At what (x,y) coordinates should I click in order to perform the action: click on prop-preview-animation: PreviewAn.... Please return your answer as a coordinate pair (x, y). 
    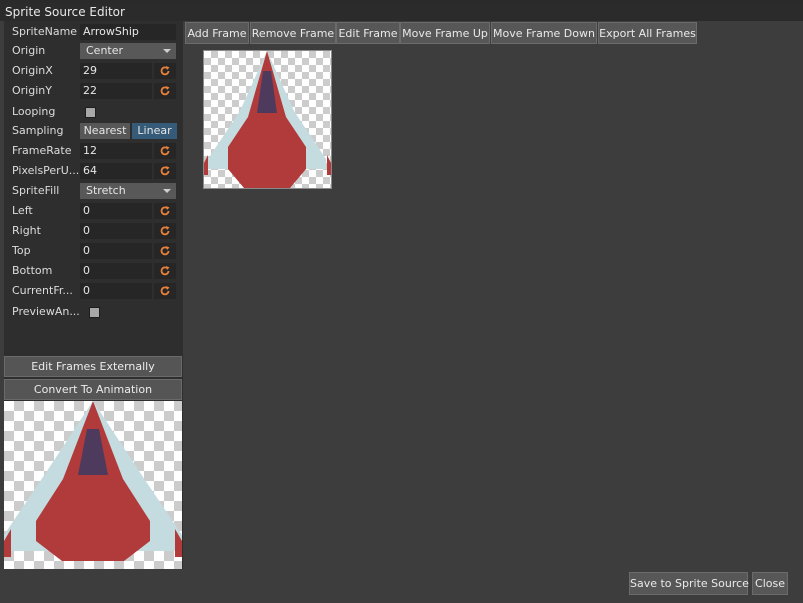
    Looking at the image, I should click on (93, 312).